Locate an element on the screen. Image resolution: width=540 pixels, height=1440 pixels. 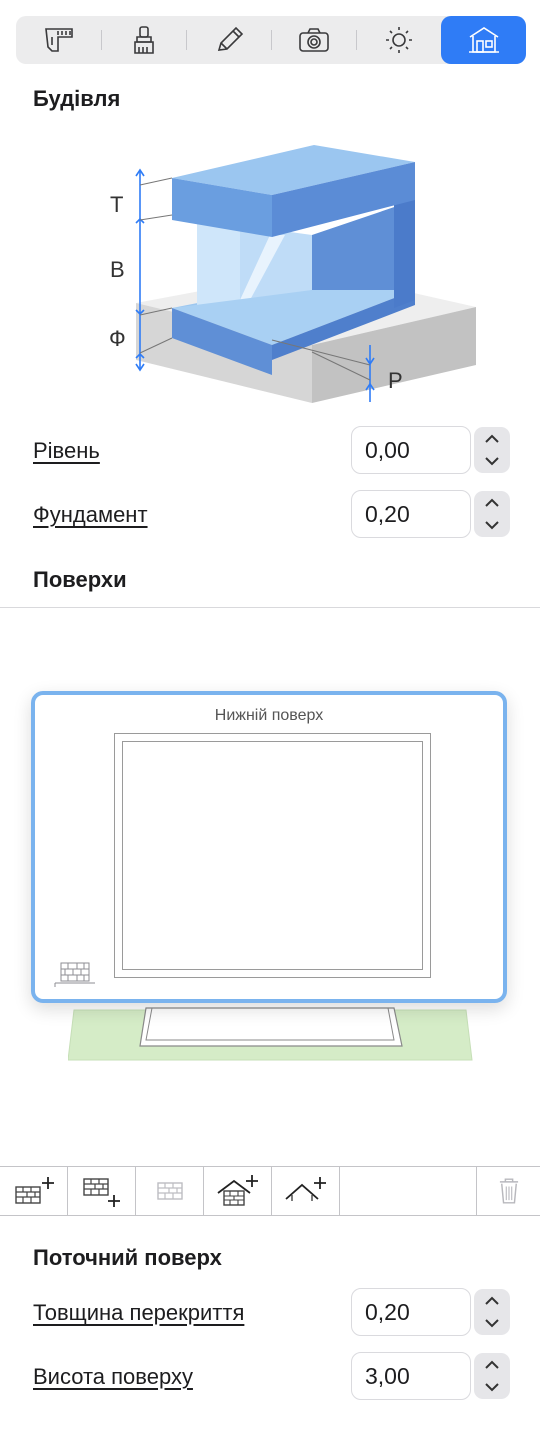
floors-toolbar is located at coordinates (270, 1191).